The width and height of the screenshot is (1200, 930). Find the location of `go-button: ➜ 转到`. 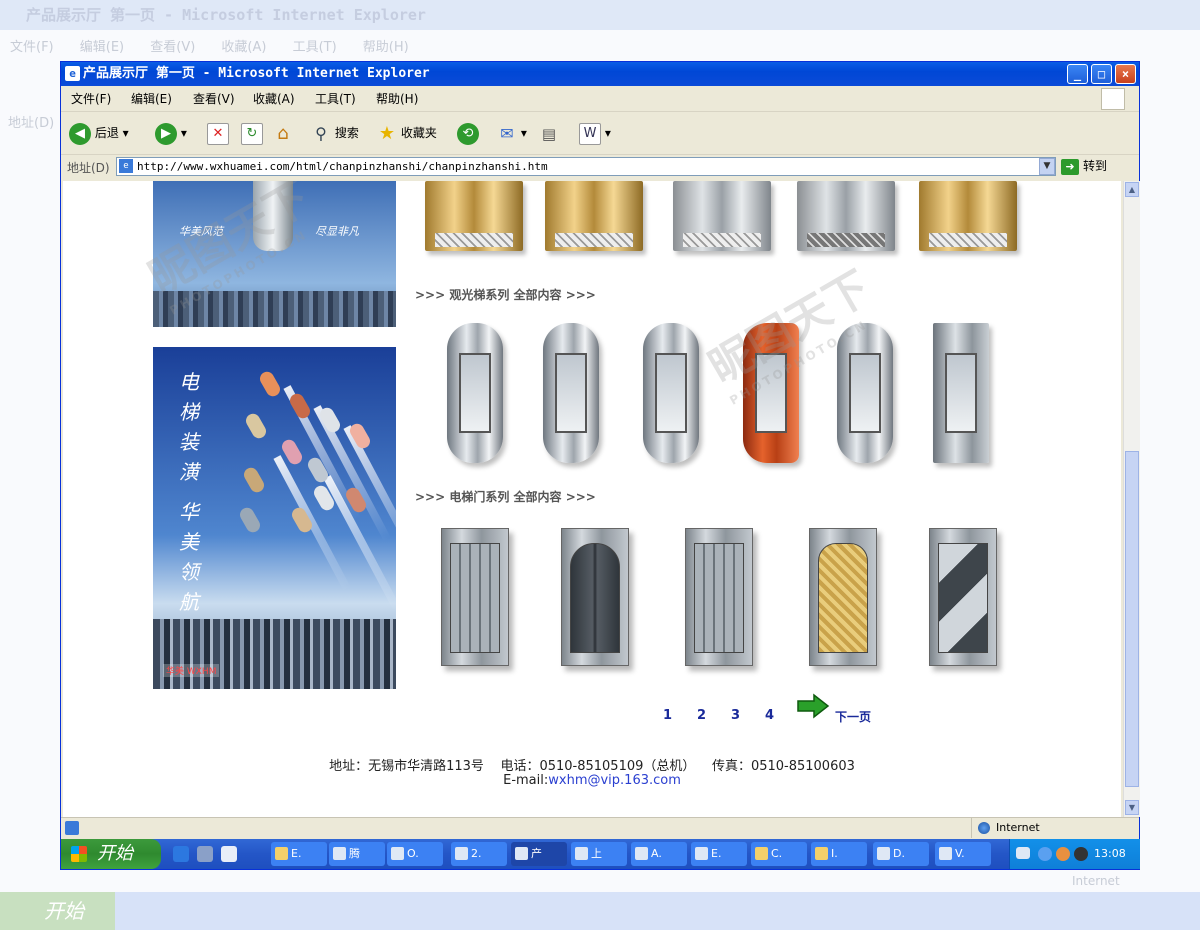

go-button: ➜ 转到 is located at coordinates (1084, 166).